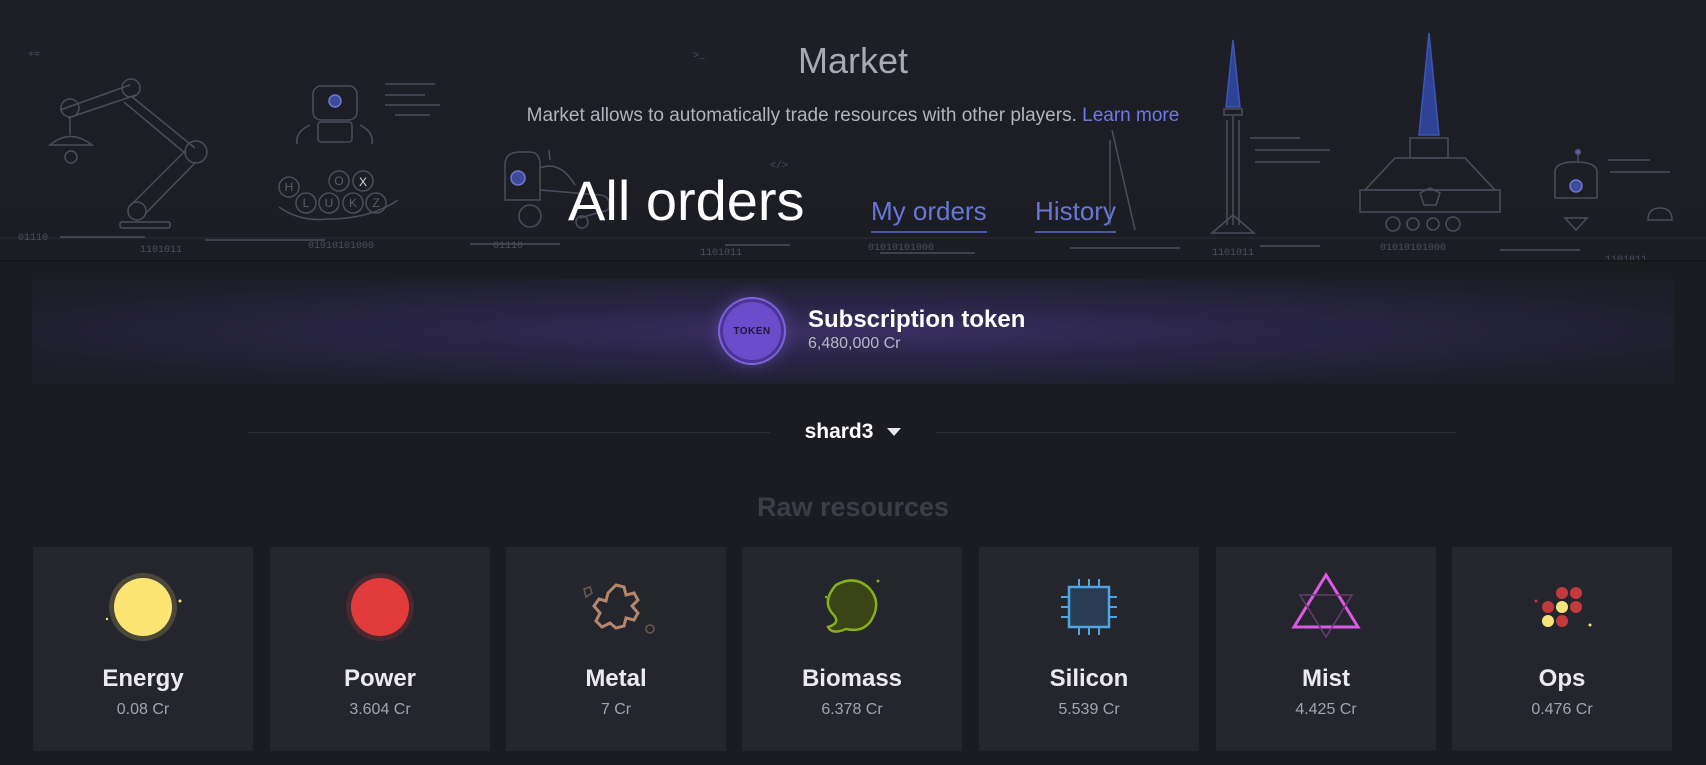 This screenshot has height=765, width=1706. I want to click on caret-down-icon, so click(894, 432).